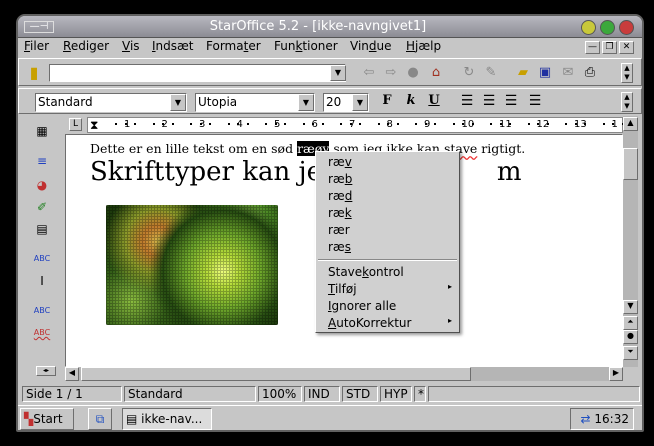 Image resolution: width=654 pixels, height=446 pixels. Describe the element at coordinates (390, 162) in the screenshot. I see `suggestion-item: ræv` at that location.